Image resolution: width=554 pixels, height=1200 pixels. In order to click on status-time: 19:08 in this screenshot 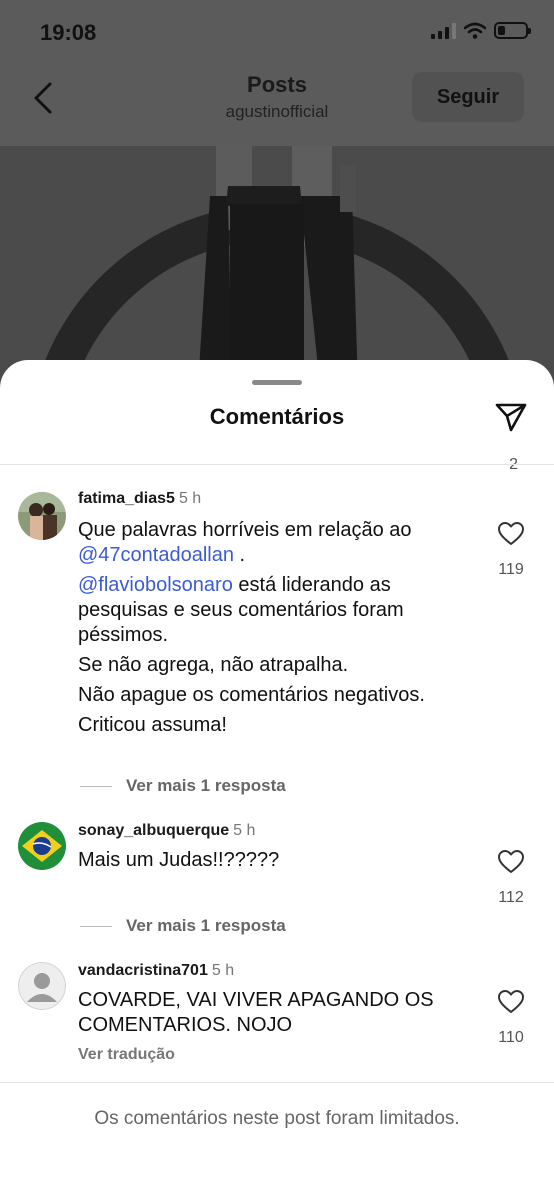, I will do `click(68, 32)`.